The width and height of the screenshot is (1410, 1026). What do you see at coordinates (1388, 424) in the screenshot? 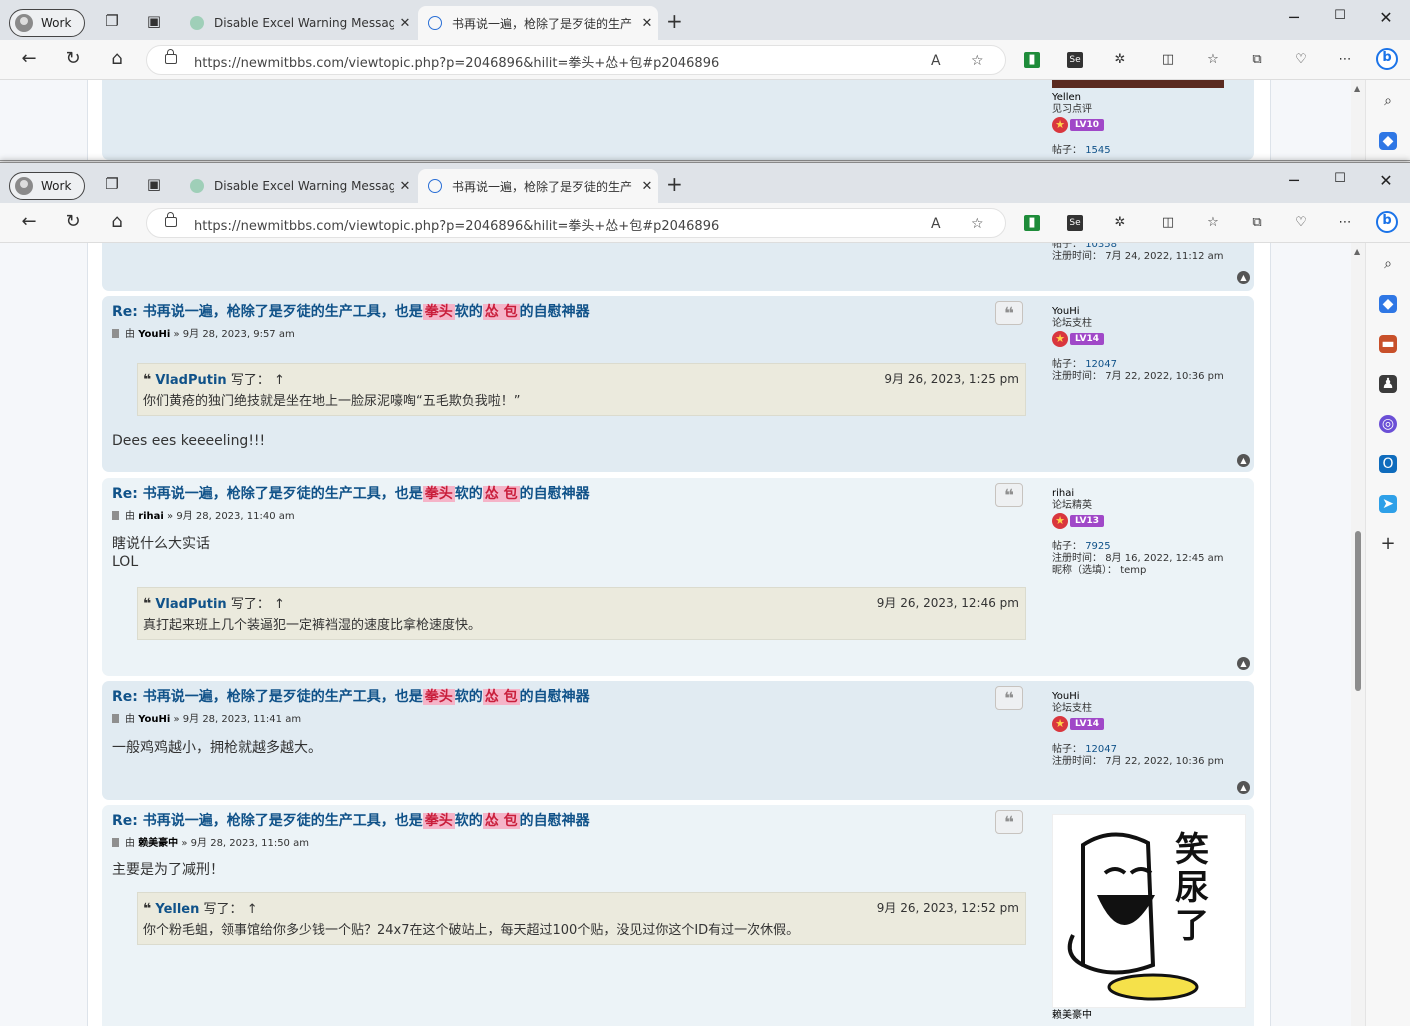
I see `microsoft-365-icon: ◎` at bounding box center [1388, 424].